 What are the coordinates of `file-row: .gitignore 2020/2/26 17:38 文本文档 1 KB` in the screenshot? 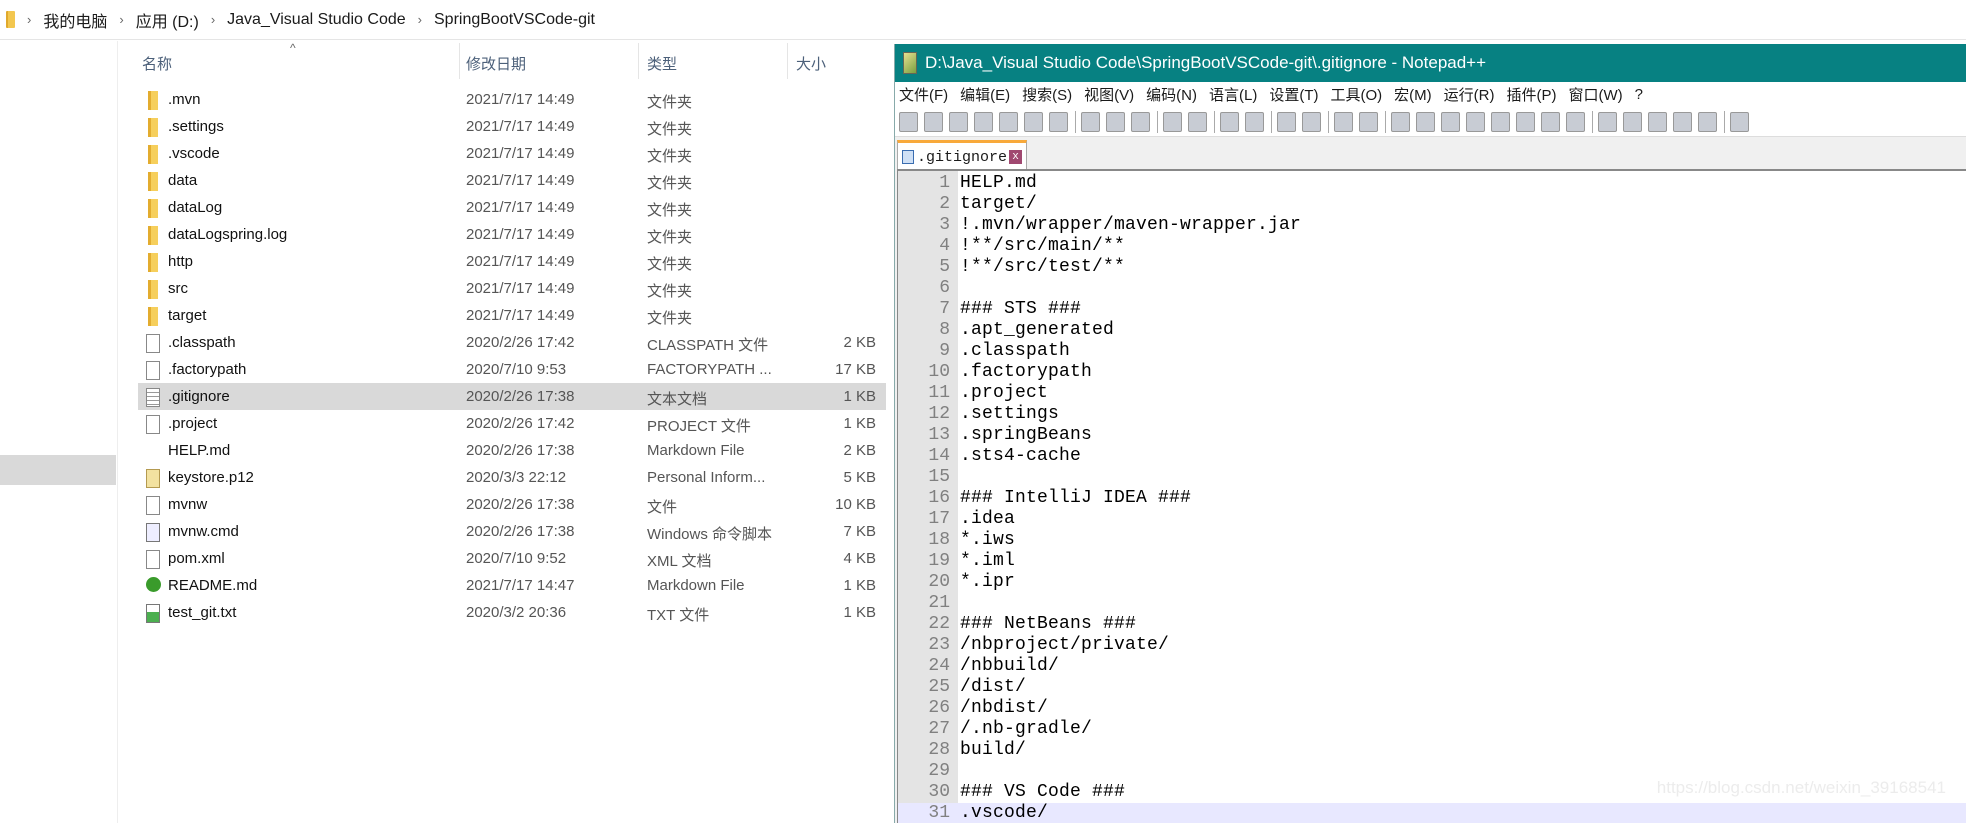 It's located at (512, 396).